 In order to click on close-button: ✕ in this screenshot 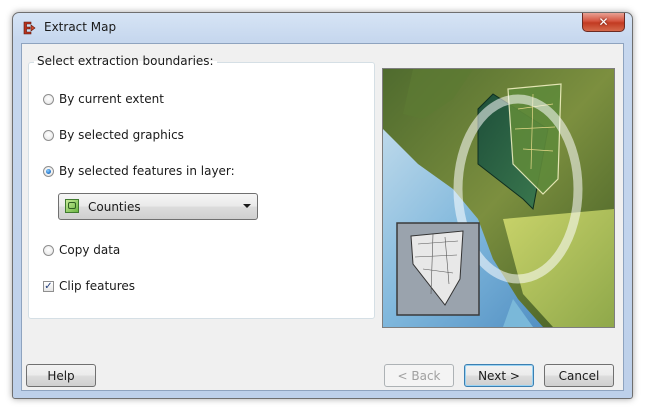, I will do `click(603, 22)`.